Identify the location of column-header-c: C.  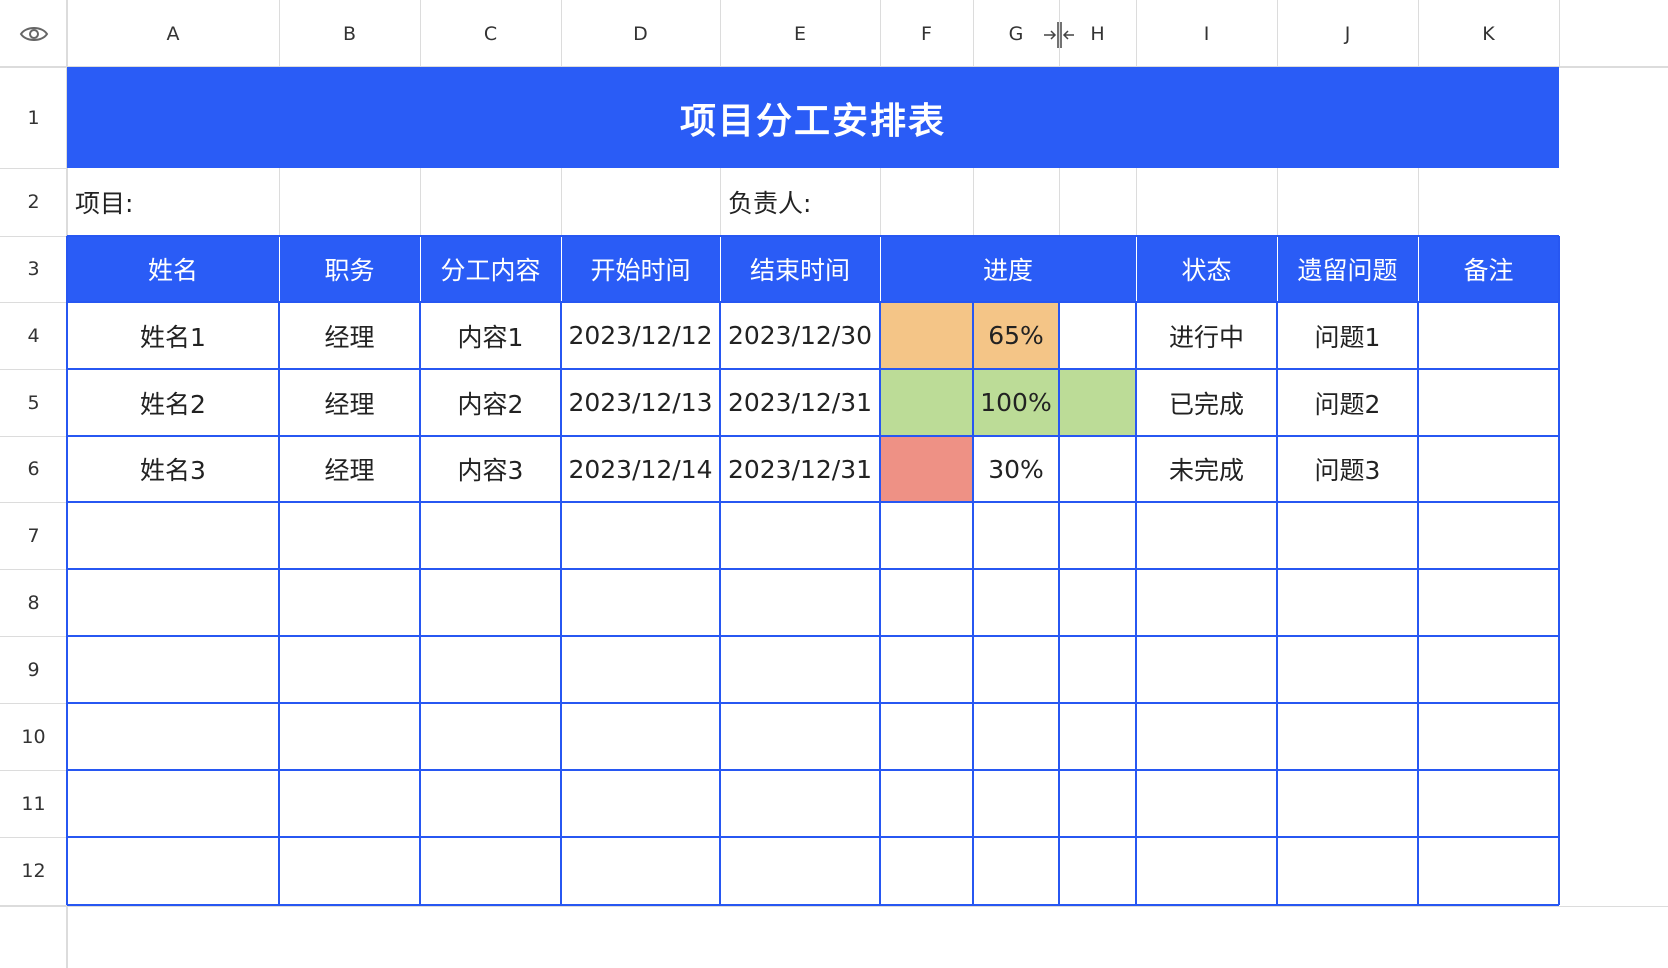
(490, 33).